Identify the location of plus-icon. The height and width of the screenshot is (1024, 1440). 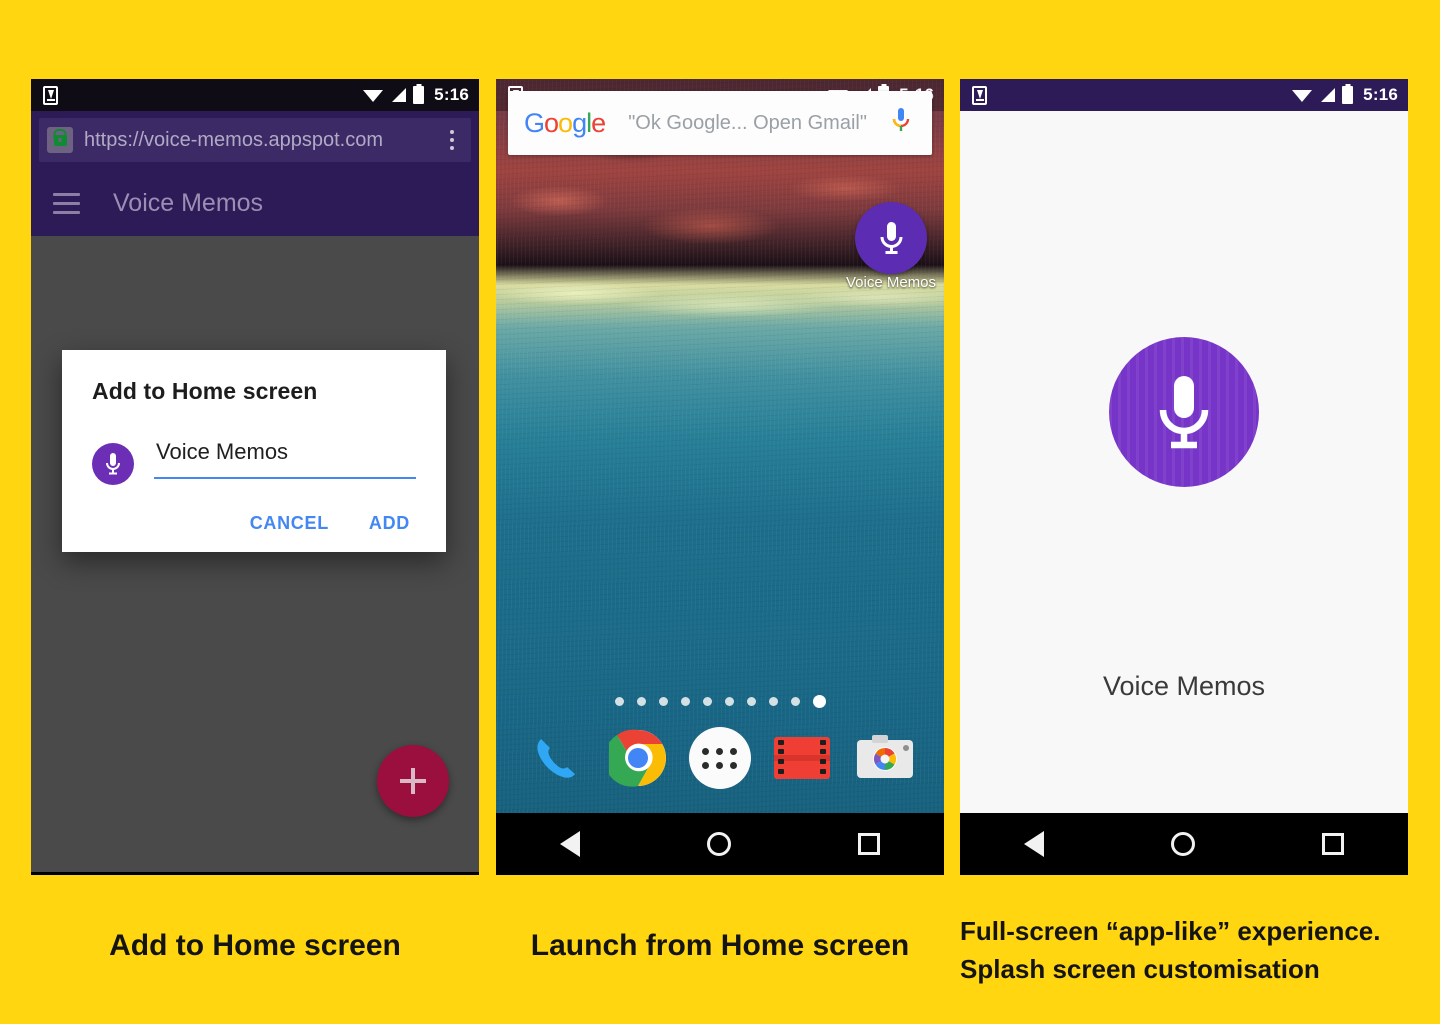
(413, 781).